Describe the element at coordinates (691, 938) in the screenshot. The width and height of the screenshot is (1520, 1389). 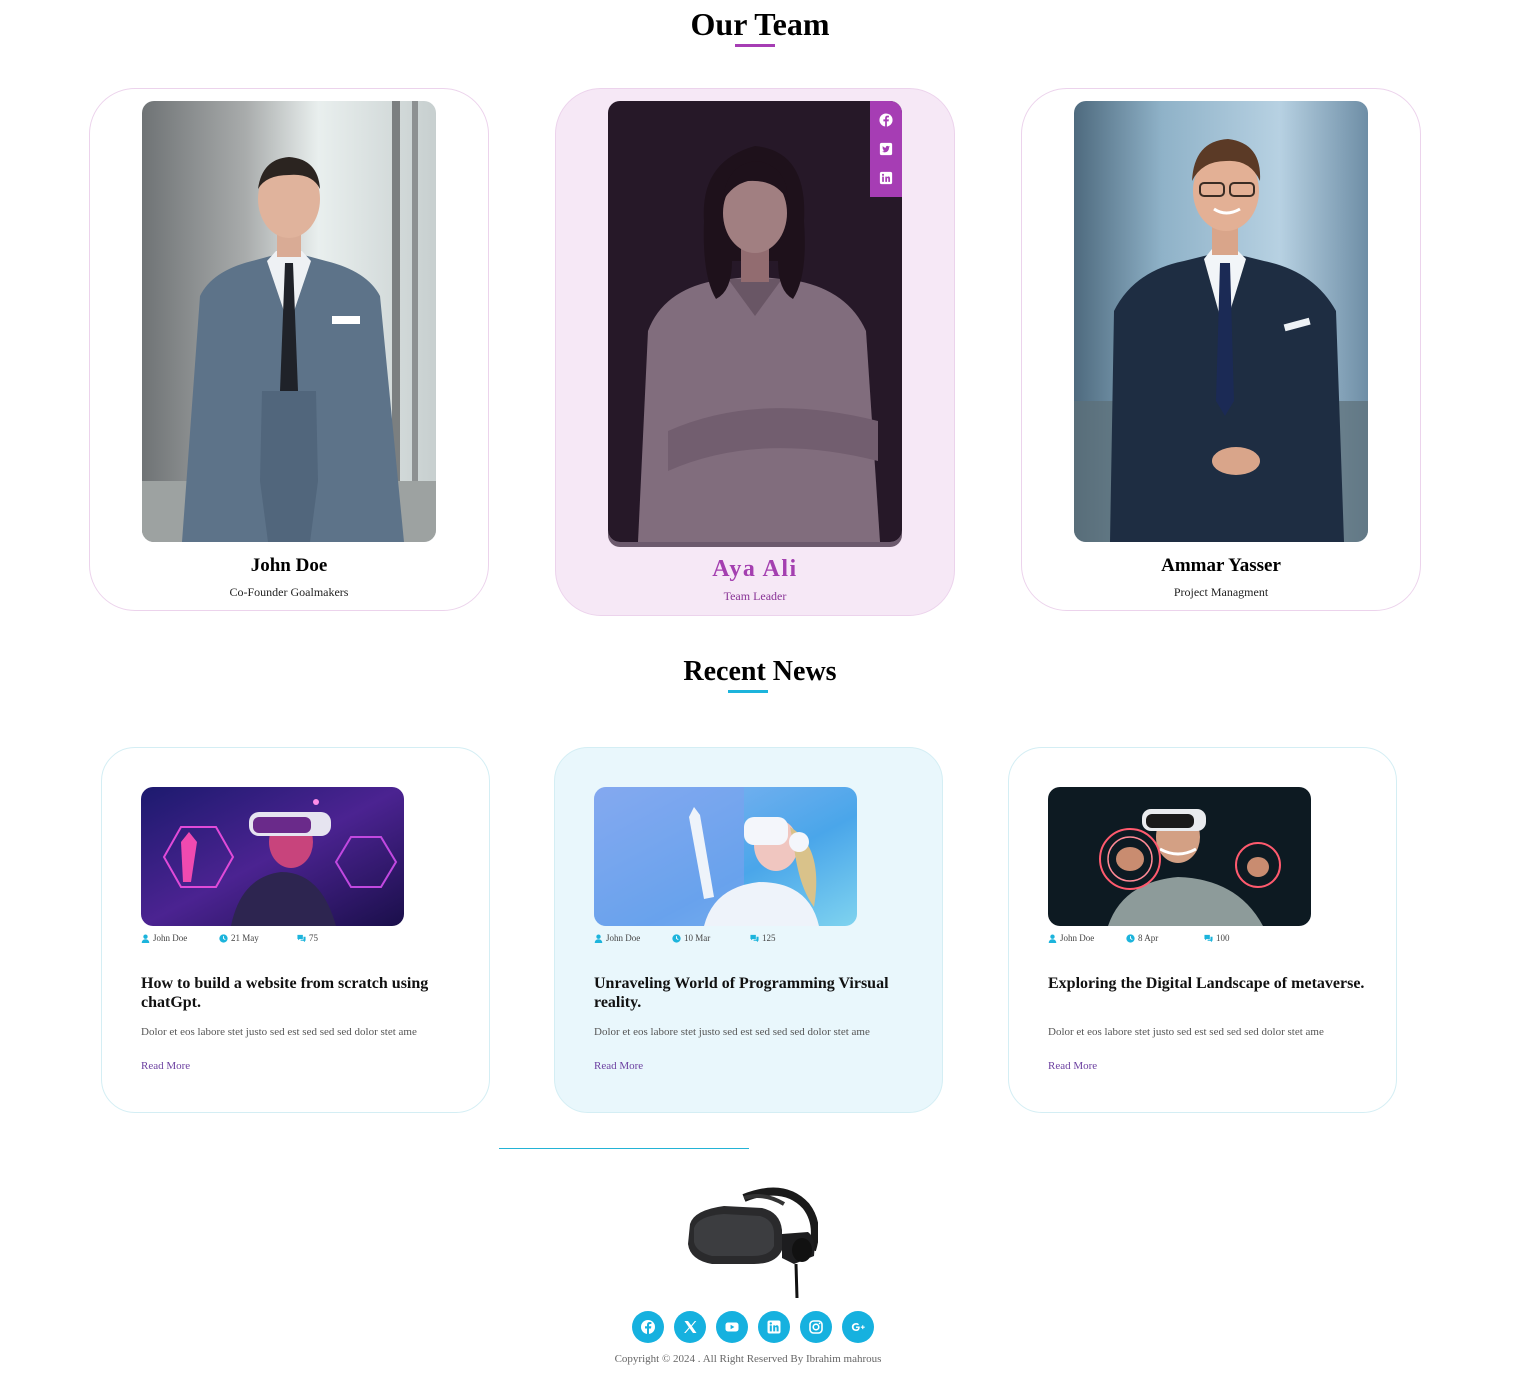
I see `post-date: 10 Mar` at that location.